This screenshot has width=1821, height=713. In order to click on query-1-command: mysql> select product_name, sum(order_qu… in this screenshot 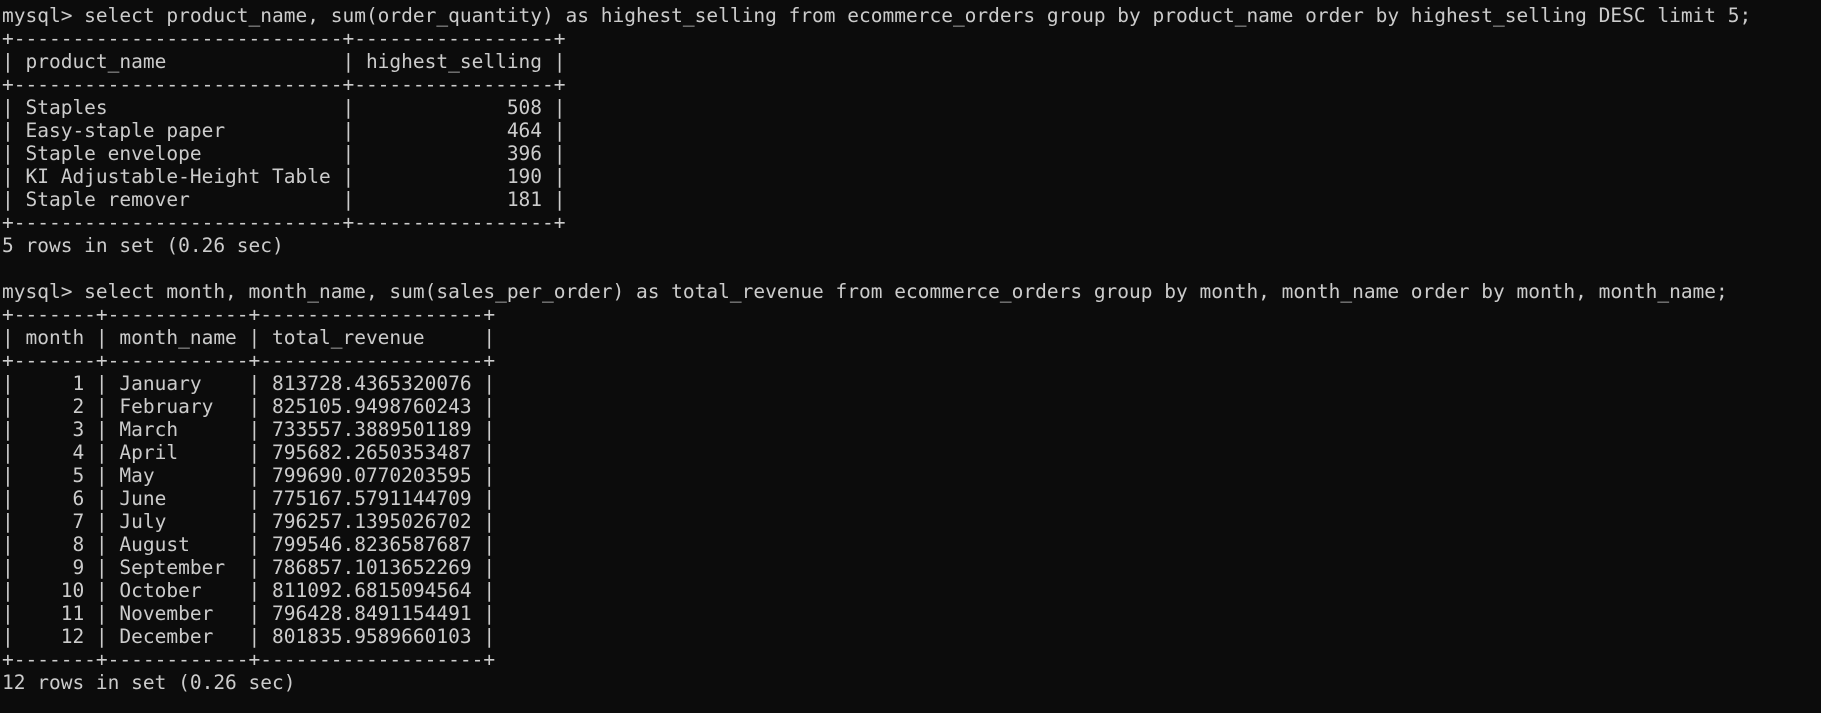, I will do `click(877, 15)`.